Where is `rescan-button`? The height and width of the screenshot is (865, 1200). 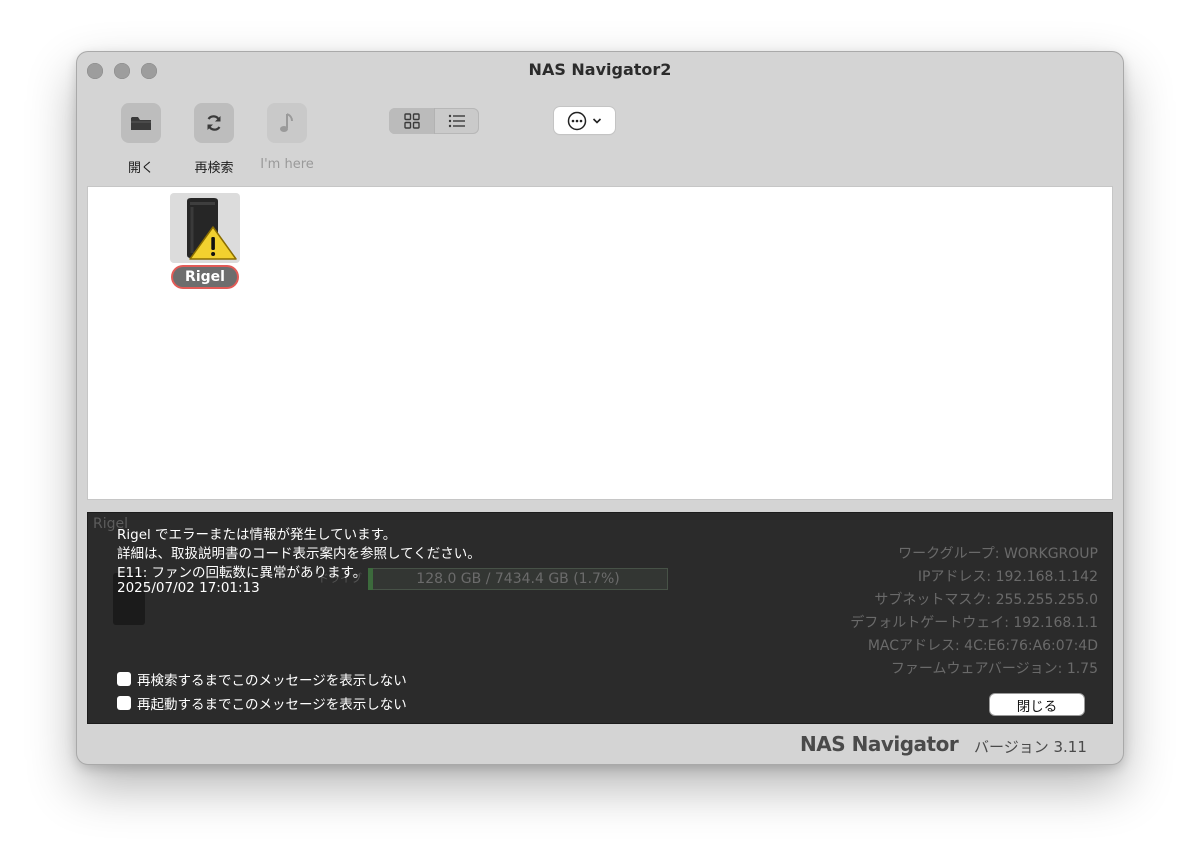
rescan-button is located at coordinates (214, 123).